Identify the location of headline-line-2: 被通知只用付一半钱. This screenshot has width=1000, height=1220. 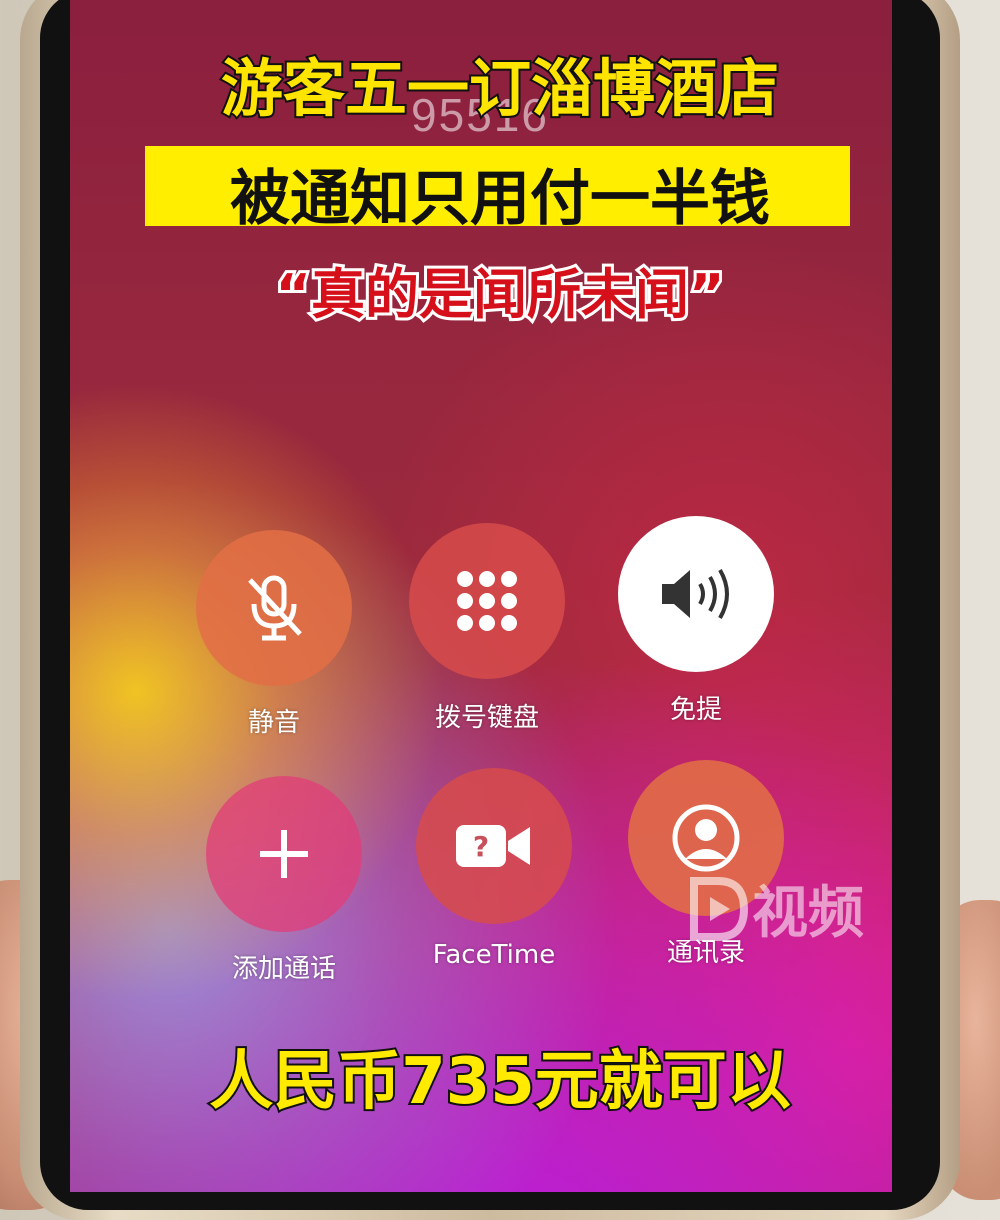
(500, 199).